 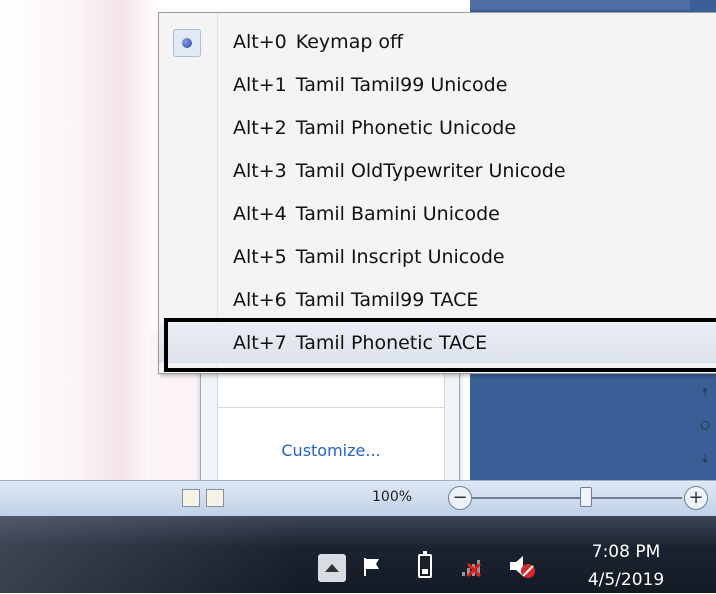 I want to click on clock-date: 4/5/2019, so click(x=626, y=580).